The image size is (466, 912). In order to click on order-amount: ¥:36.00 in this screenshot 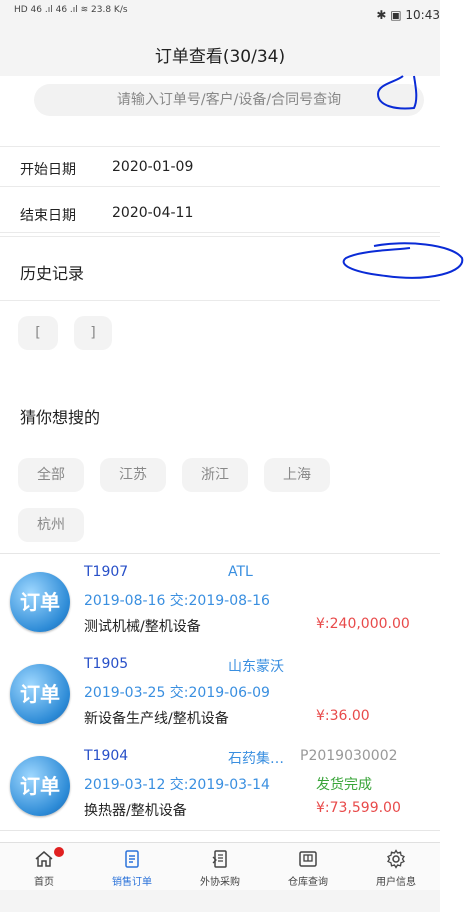, I will do `click(343, 716)`.